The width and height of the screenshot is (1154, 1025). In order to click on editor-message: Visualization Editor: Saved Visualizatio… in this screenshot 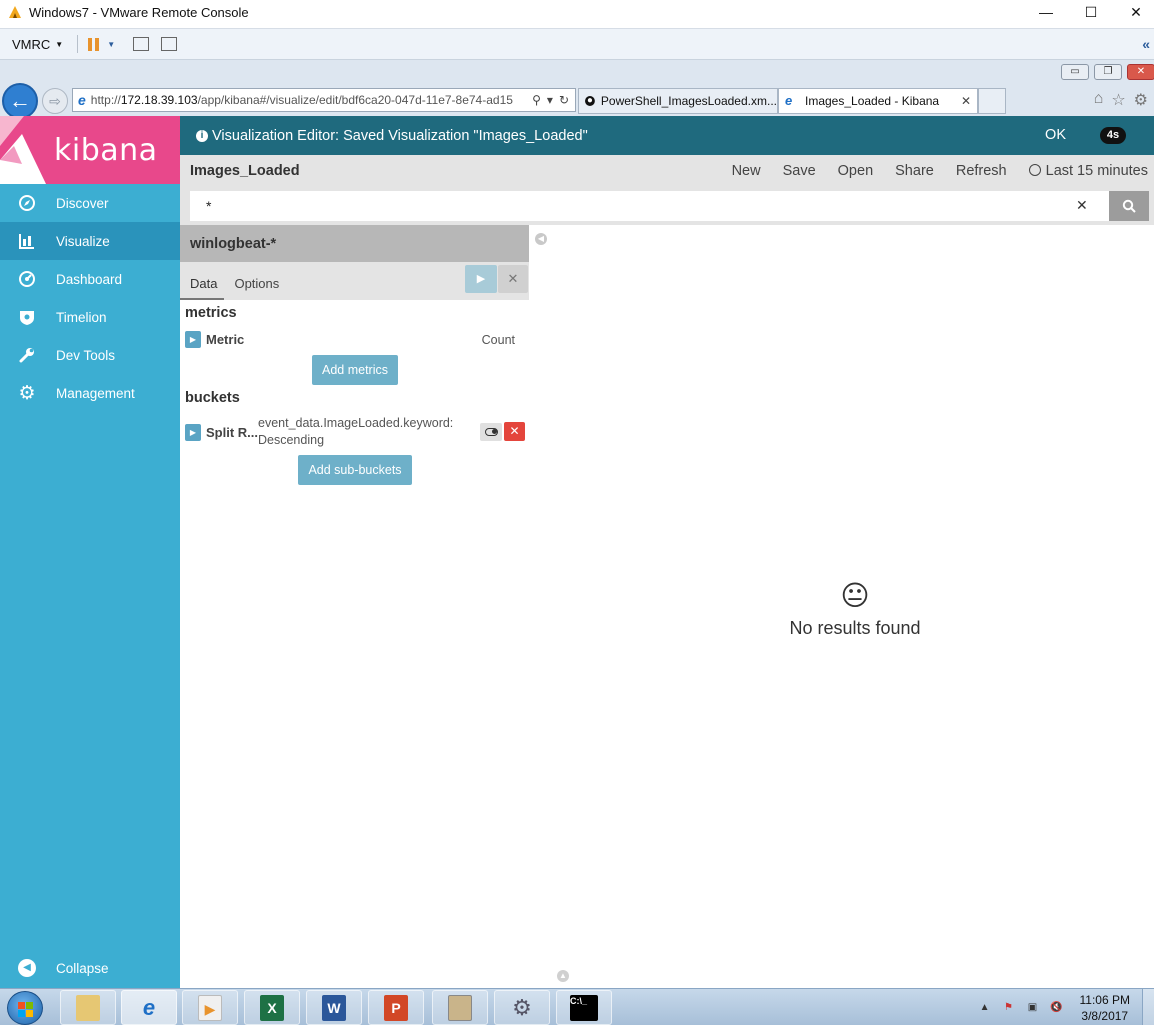, I will do `click(400, 135)`.